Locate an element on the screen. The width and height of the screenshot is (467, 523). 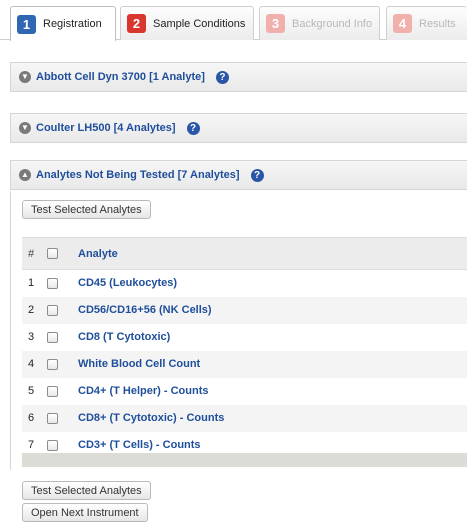
column-header-analyte: Analyte is located at coordinates (272, 253).